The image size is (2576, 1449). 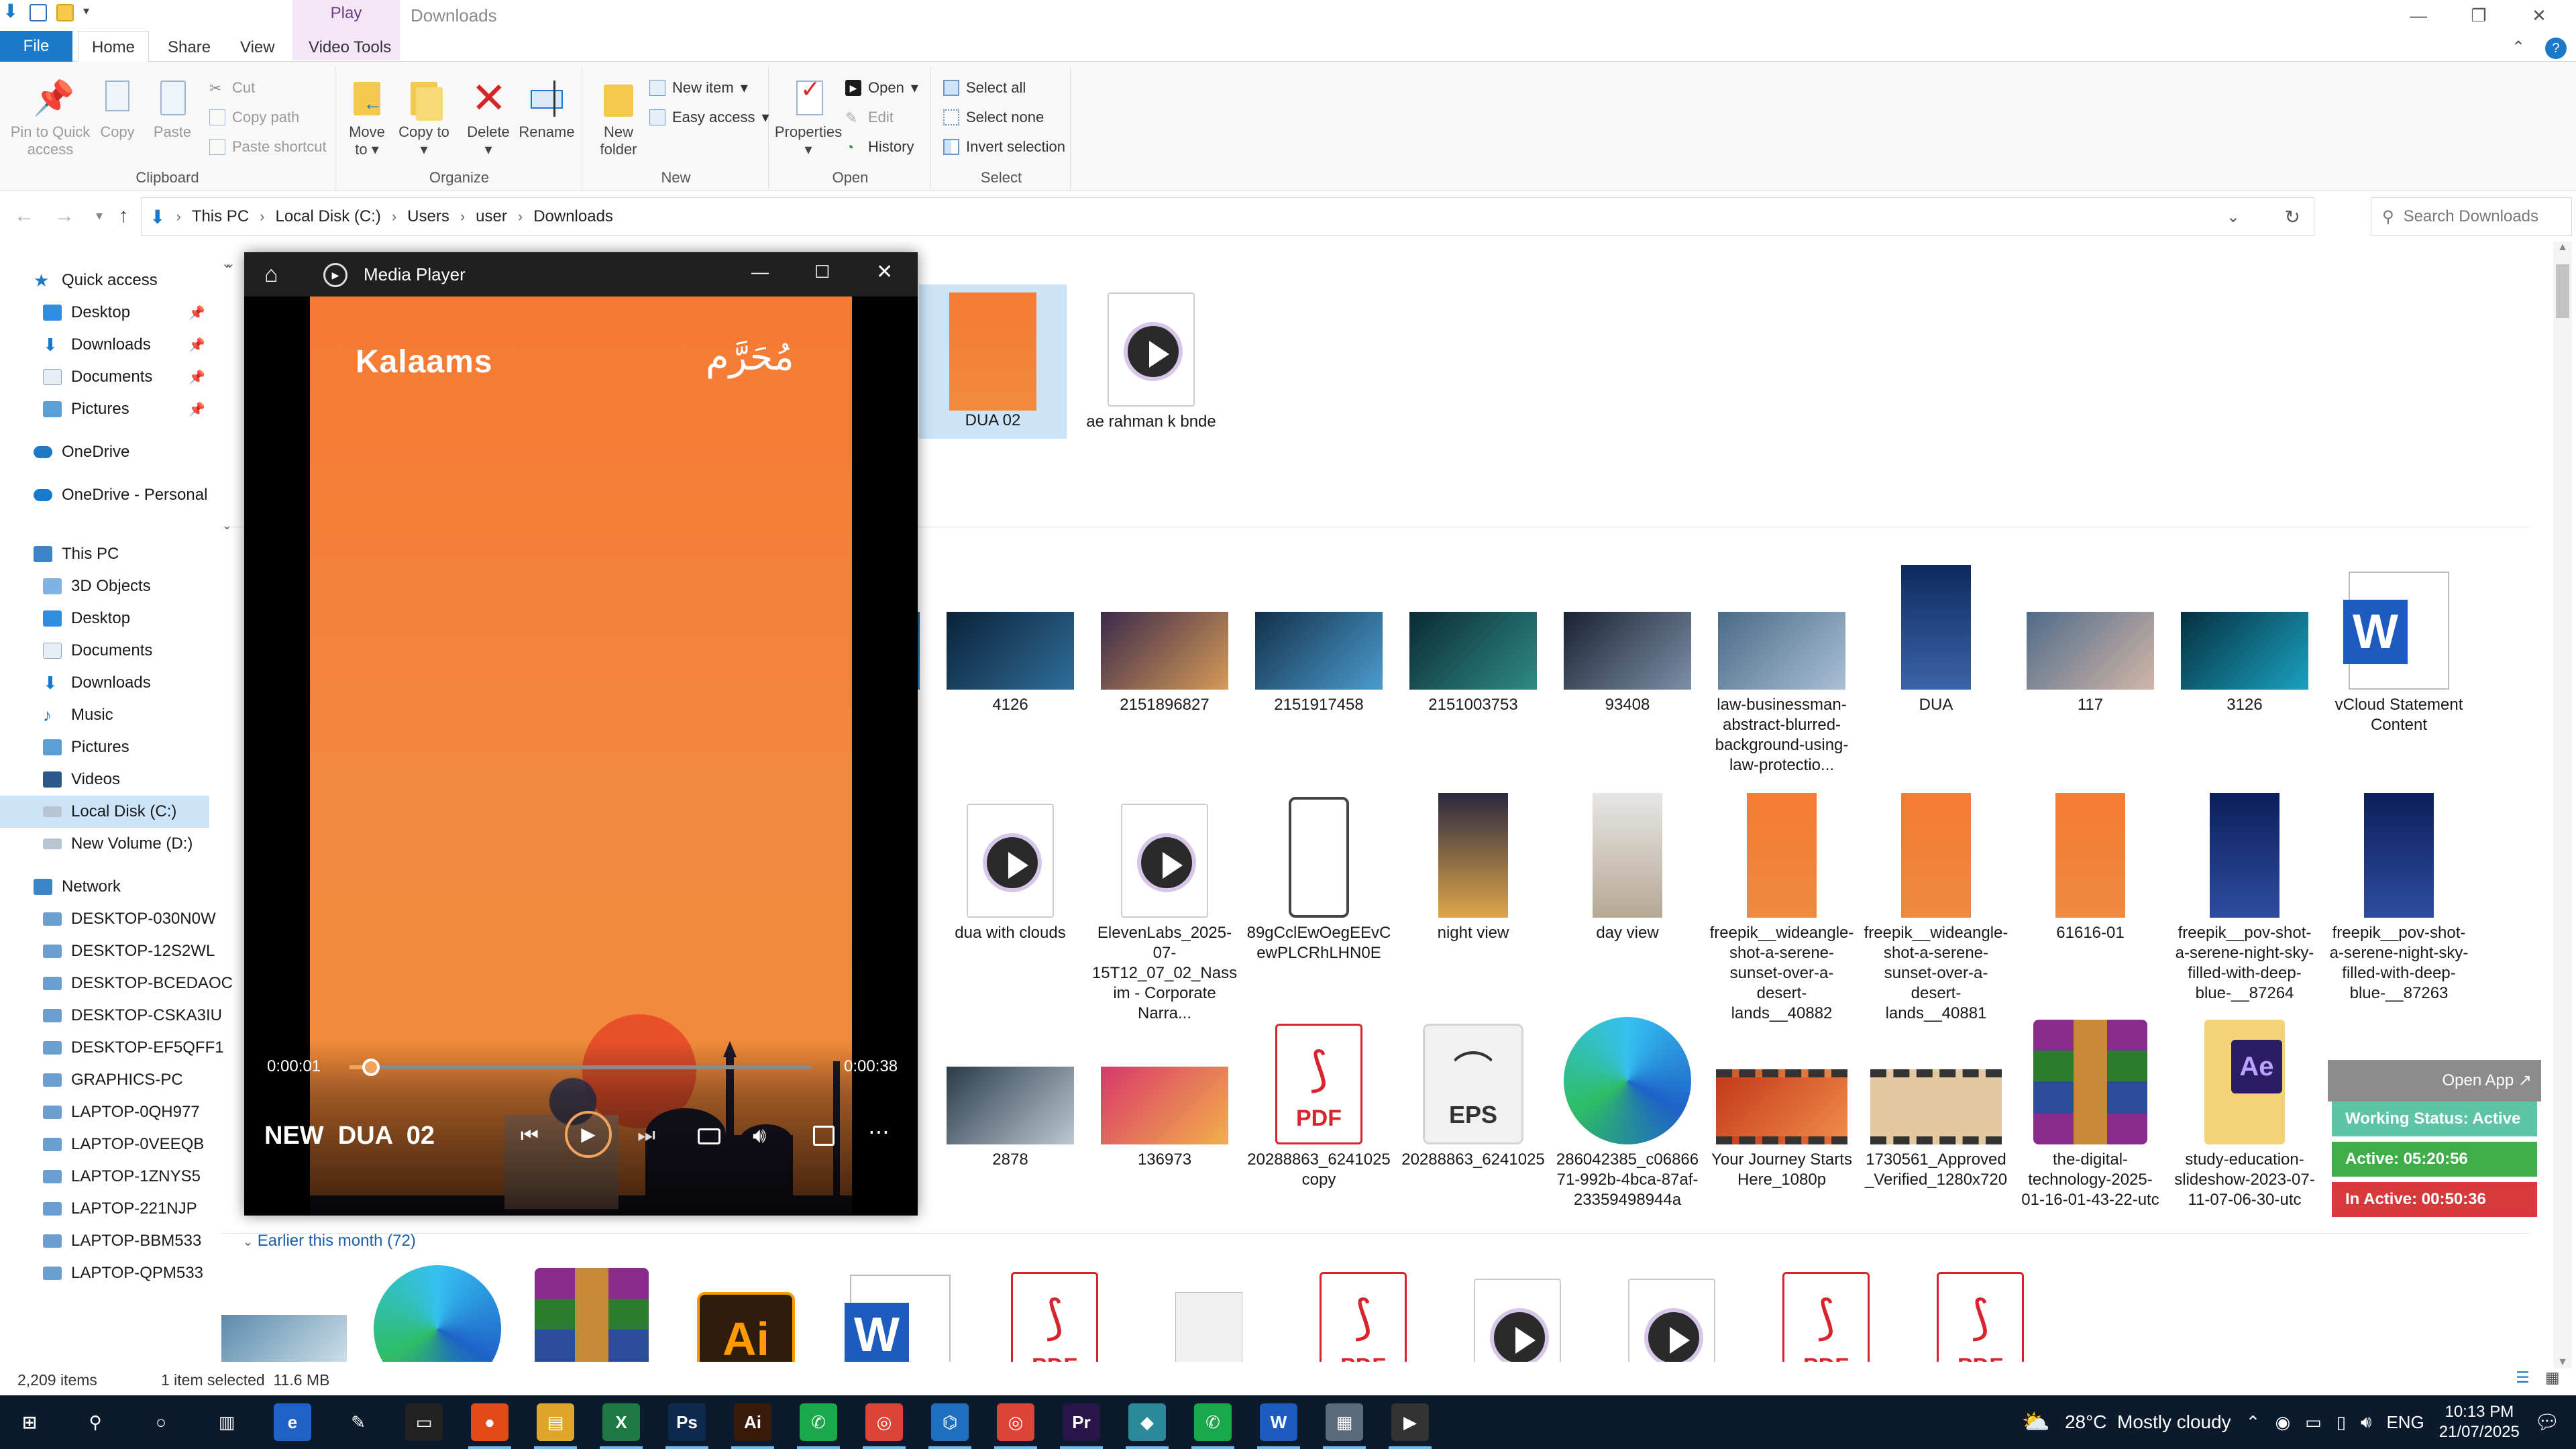 I want to click on nav-documents: Documents, so click(x=104, y=651).